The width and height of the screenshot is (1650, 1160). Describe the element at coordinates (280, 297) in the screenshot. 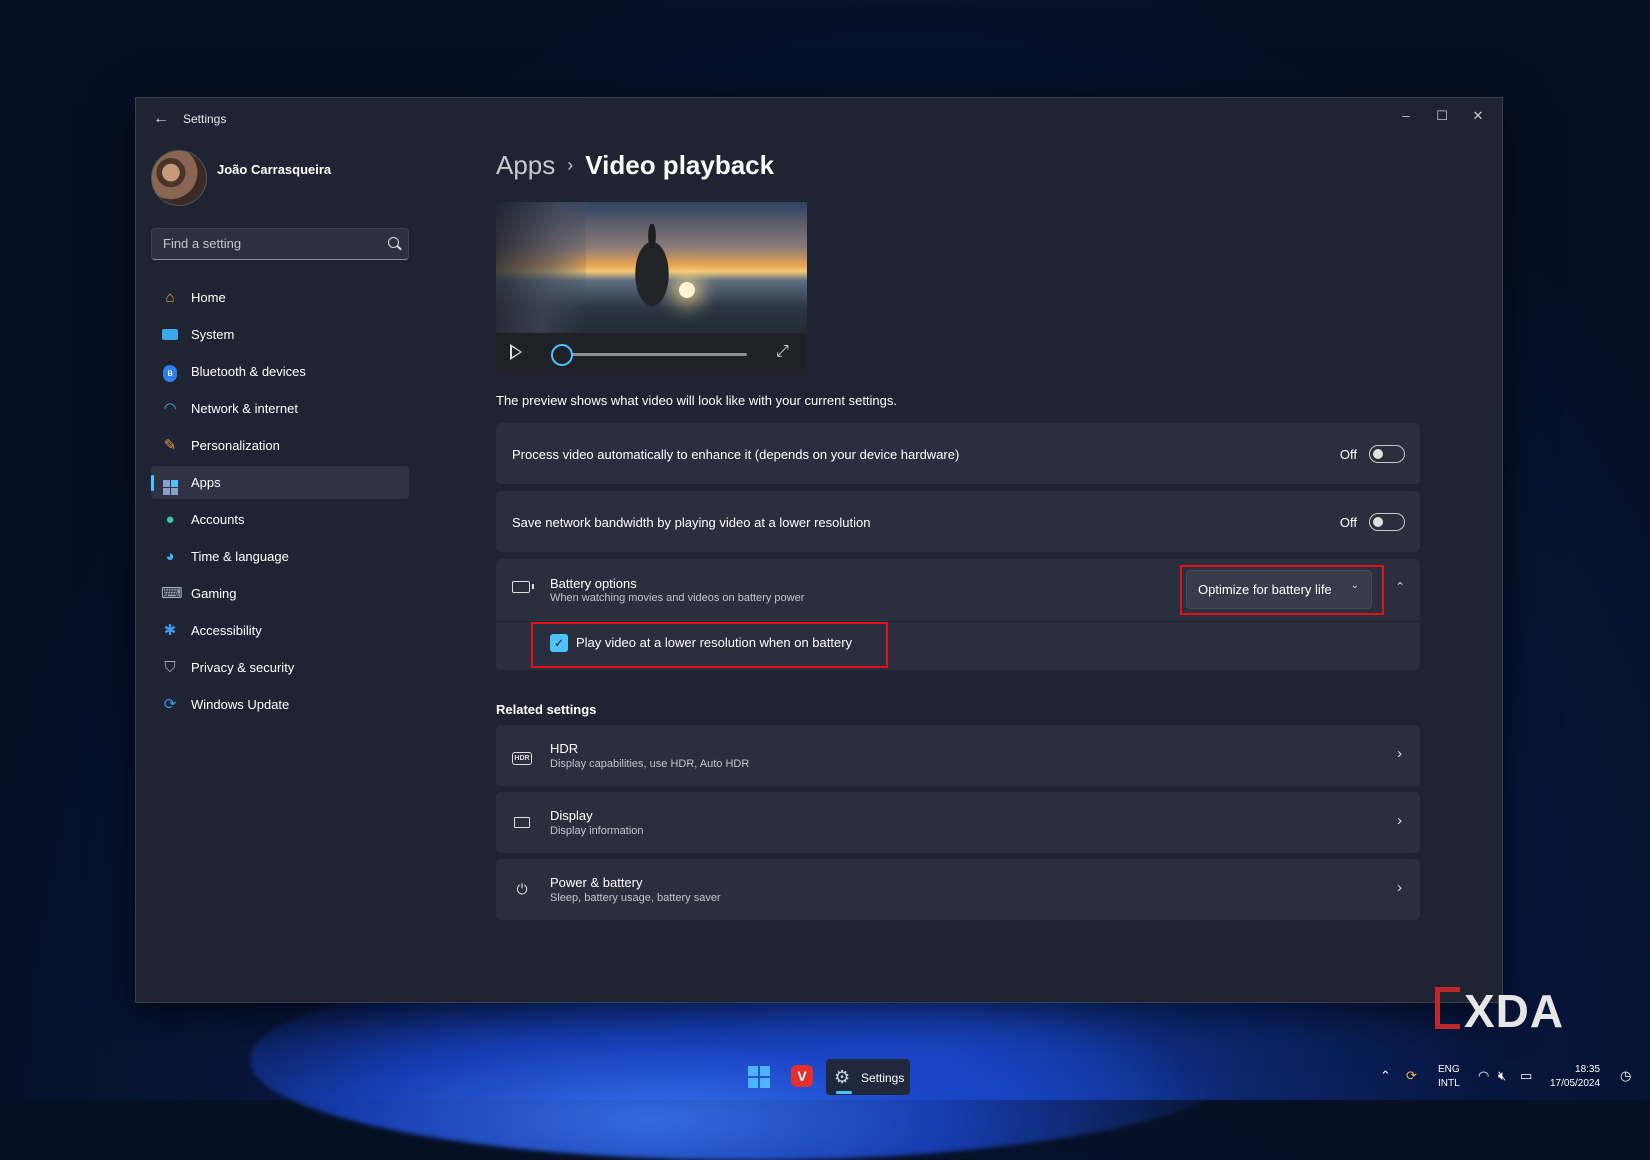

I see `sidebar-item-home: ⌂ Home` at that location.